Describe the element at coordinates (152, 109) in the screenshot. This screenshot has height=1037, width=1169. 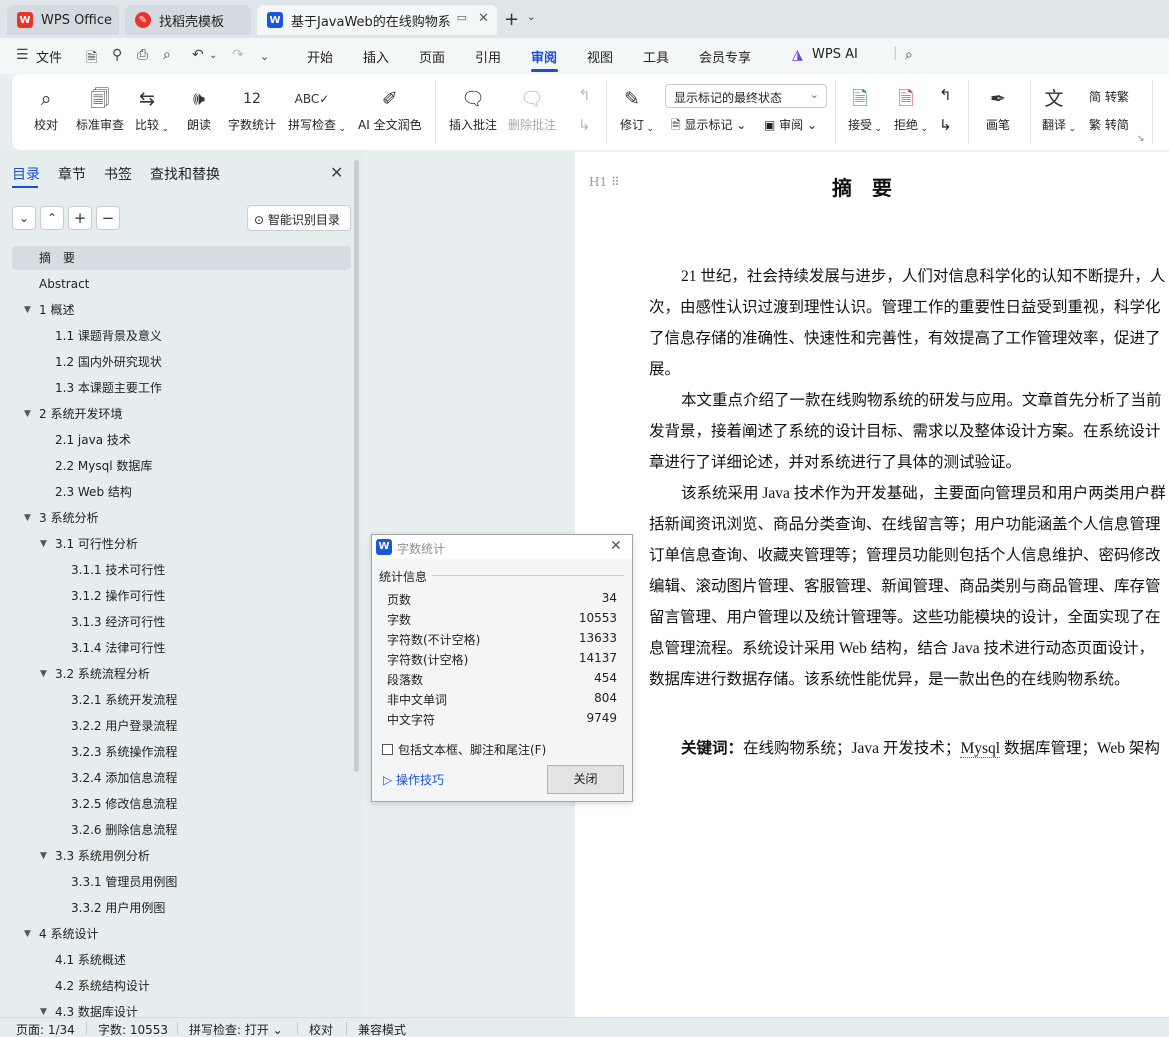
I see `compare-button: ⇆ 比较 ⌄` at that location.